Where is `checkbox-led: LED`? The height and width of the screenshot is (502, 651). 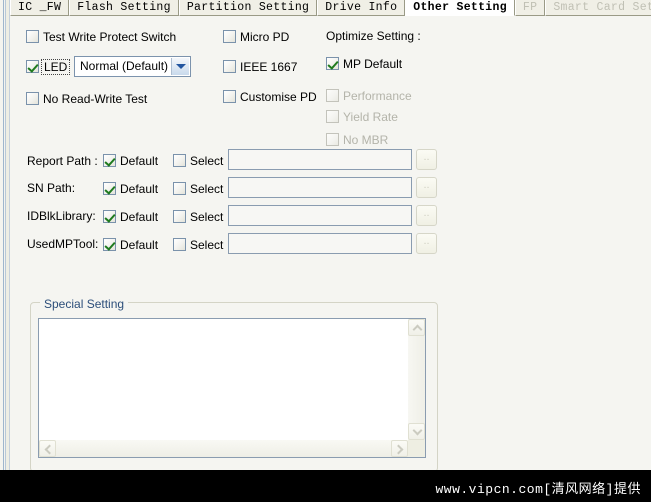
checkbox-led: LED is located at coordinates (48, 67).